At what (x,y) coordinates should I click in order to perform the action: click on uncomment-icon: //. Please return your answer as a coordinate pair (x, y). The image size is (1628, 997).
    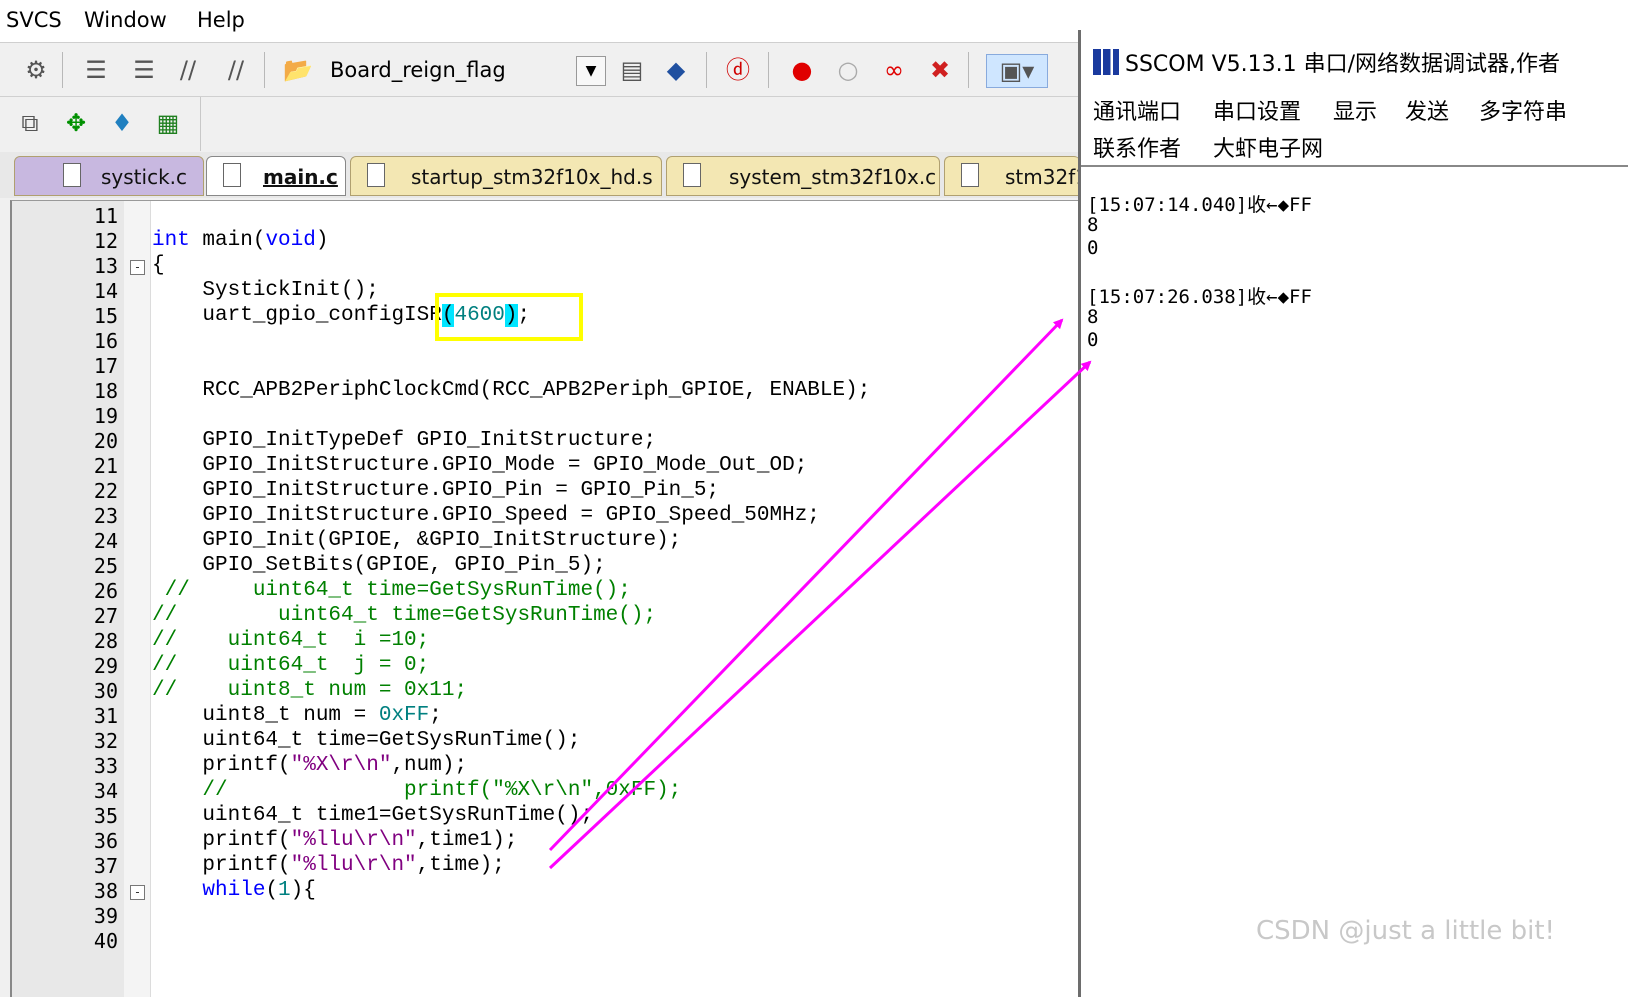
    Looking at the image, I should click on (236, 70).